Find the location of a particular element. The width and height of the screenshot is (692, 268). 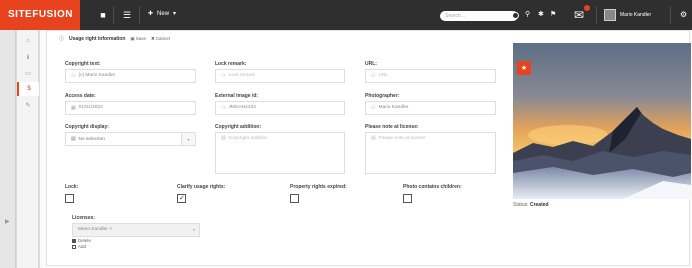

license-option-label: Add is located at coordinates (82, 246).